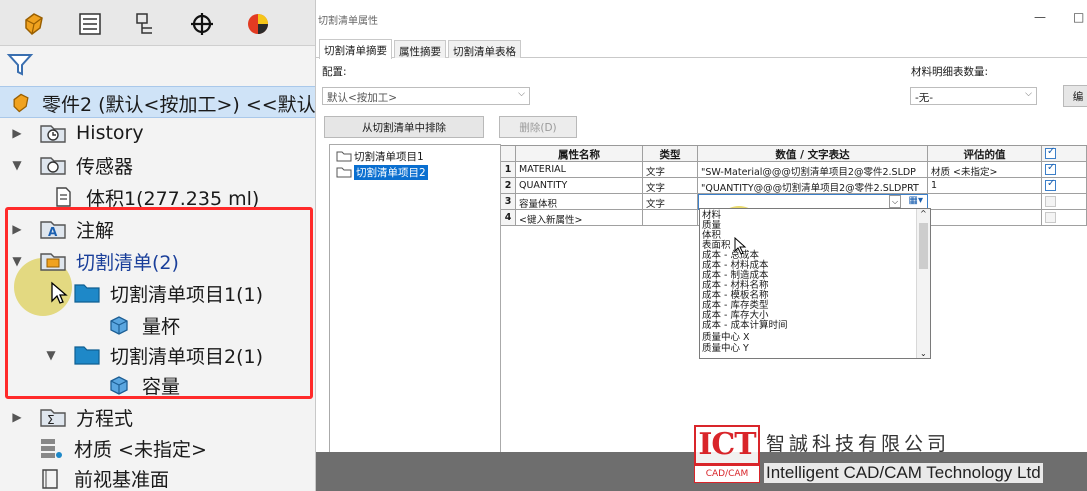  Describe the element at coordinates (923, 353) in the screenshot. I see `scroll-down-icon: ⌄` at that location.